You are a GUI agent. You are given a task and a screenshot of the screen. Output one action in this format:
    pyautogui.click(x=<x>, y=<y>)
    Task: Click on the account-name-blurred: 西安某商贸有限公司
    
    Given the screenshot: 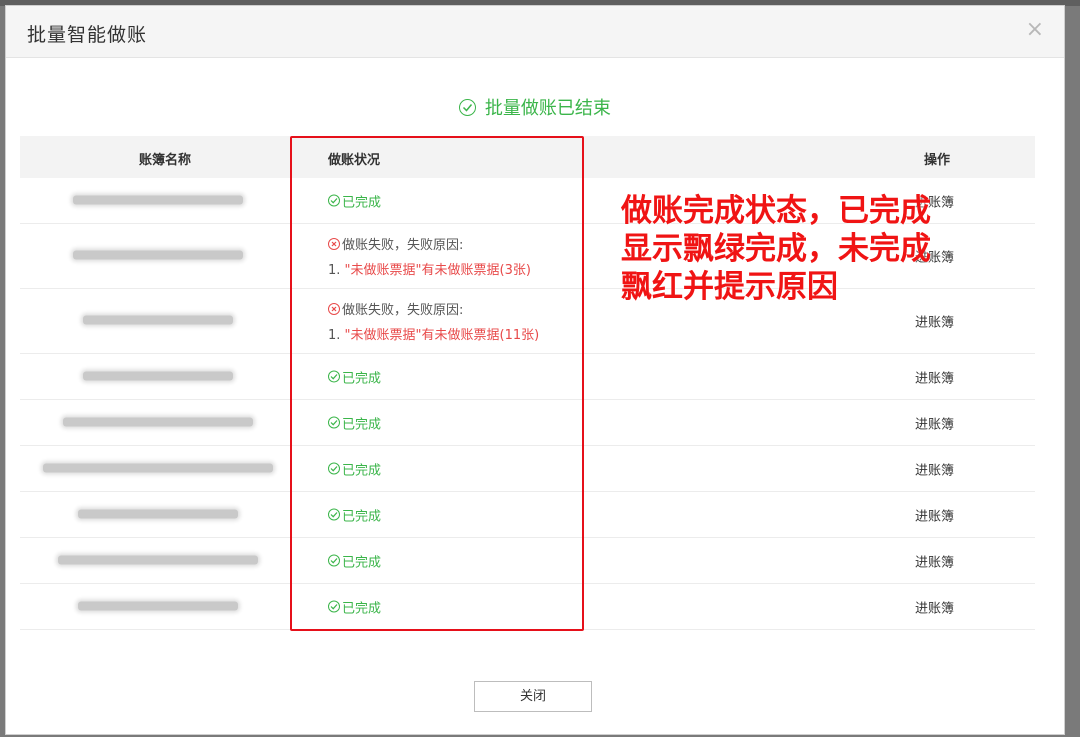 What is the action you would take?
    pyautogui.click(x=157, y=320)
    